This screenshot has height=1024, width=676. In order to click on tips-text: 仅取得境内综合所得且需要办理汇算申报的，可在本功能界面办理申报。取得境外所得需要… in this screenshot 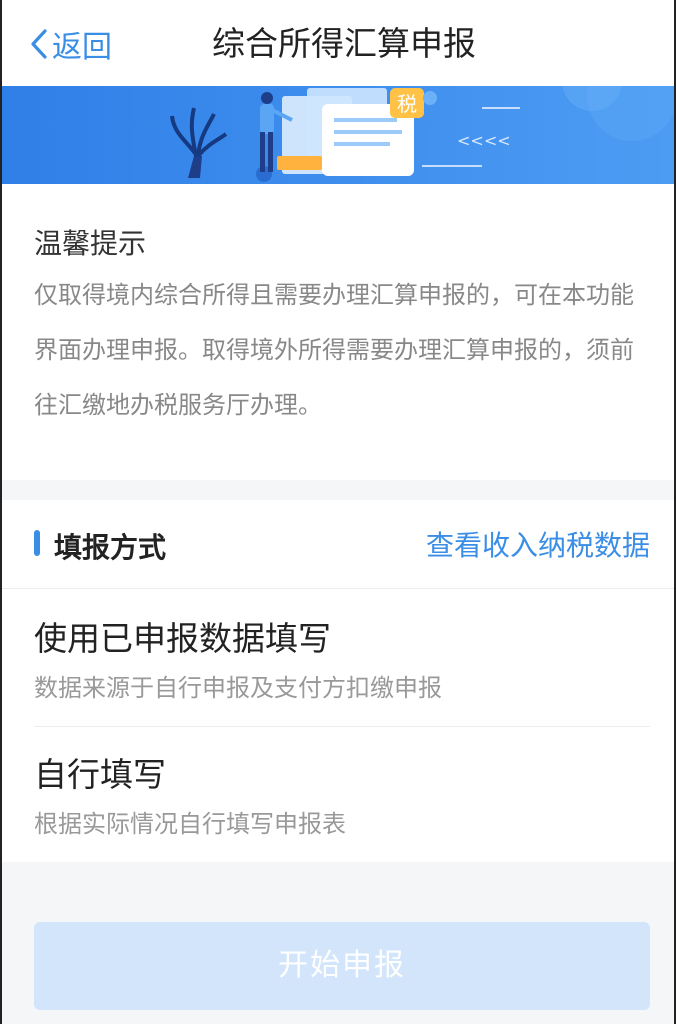, I will do `click(334, 350)`.